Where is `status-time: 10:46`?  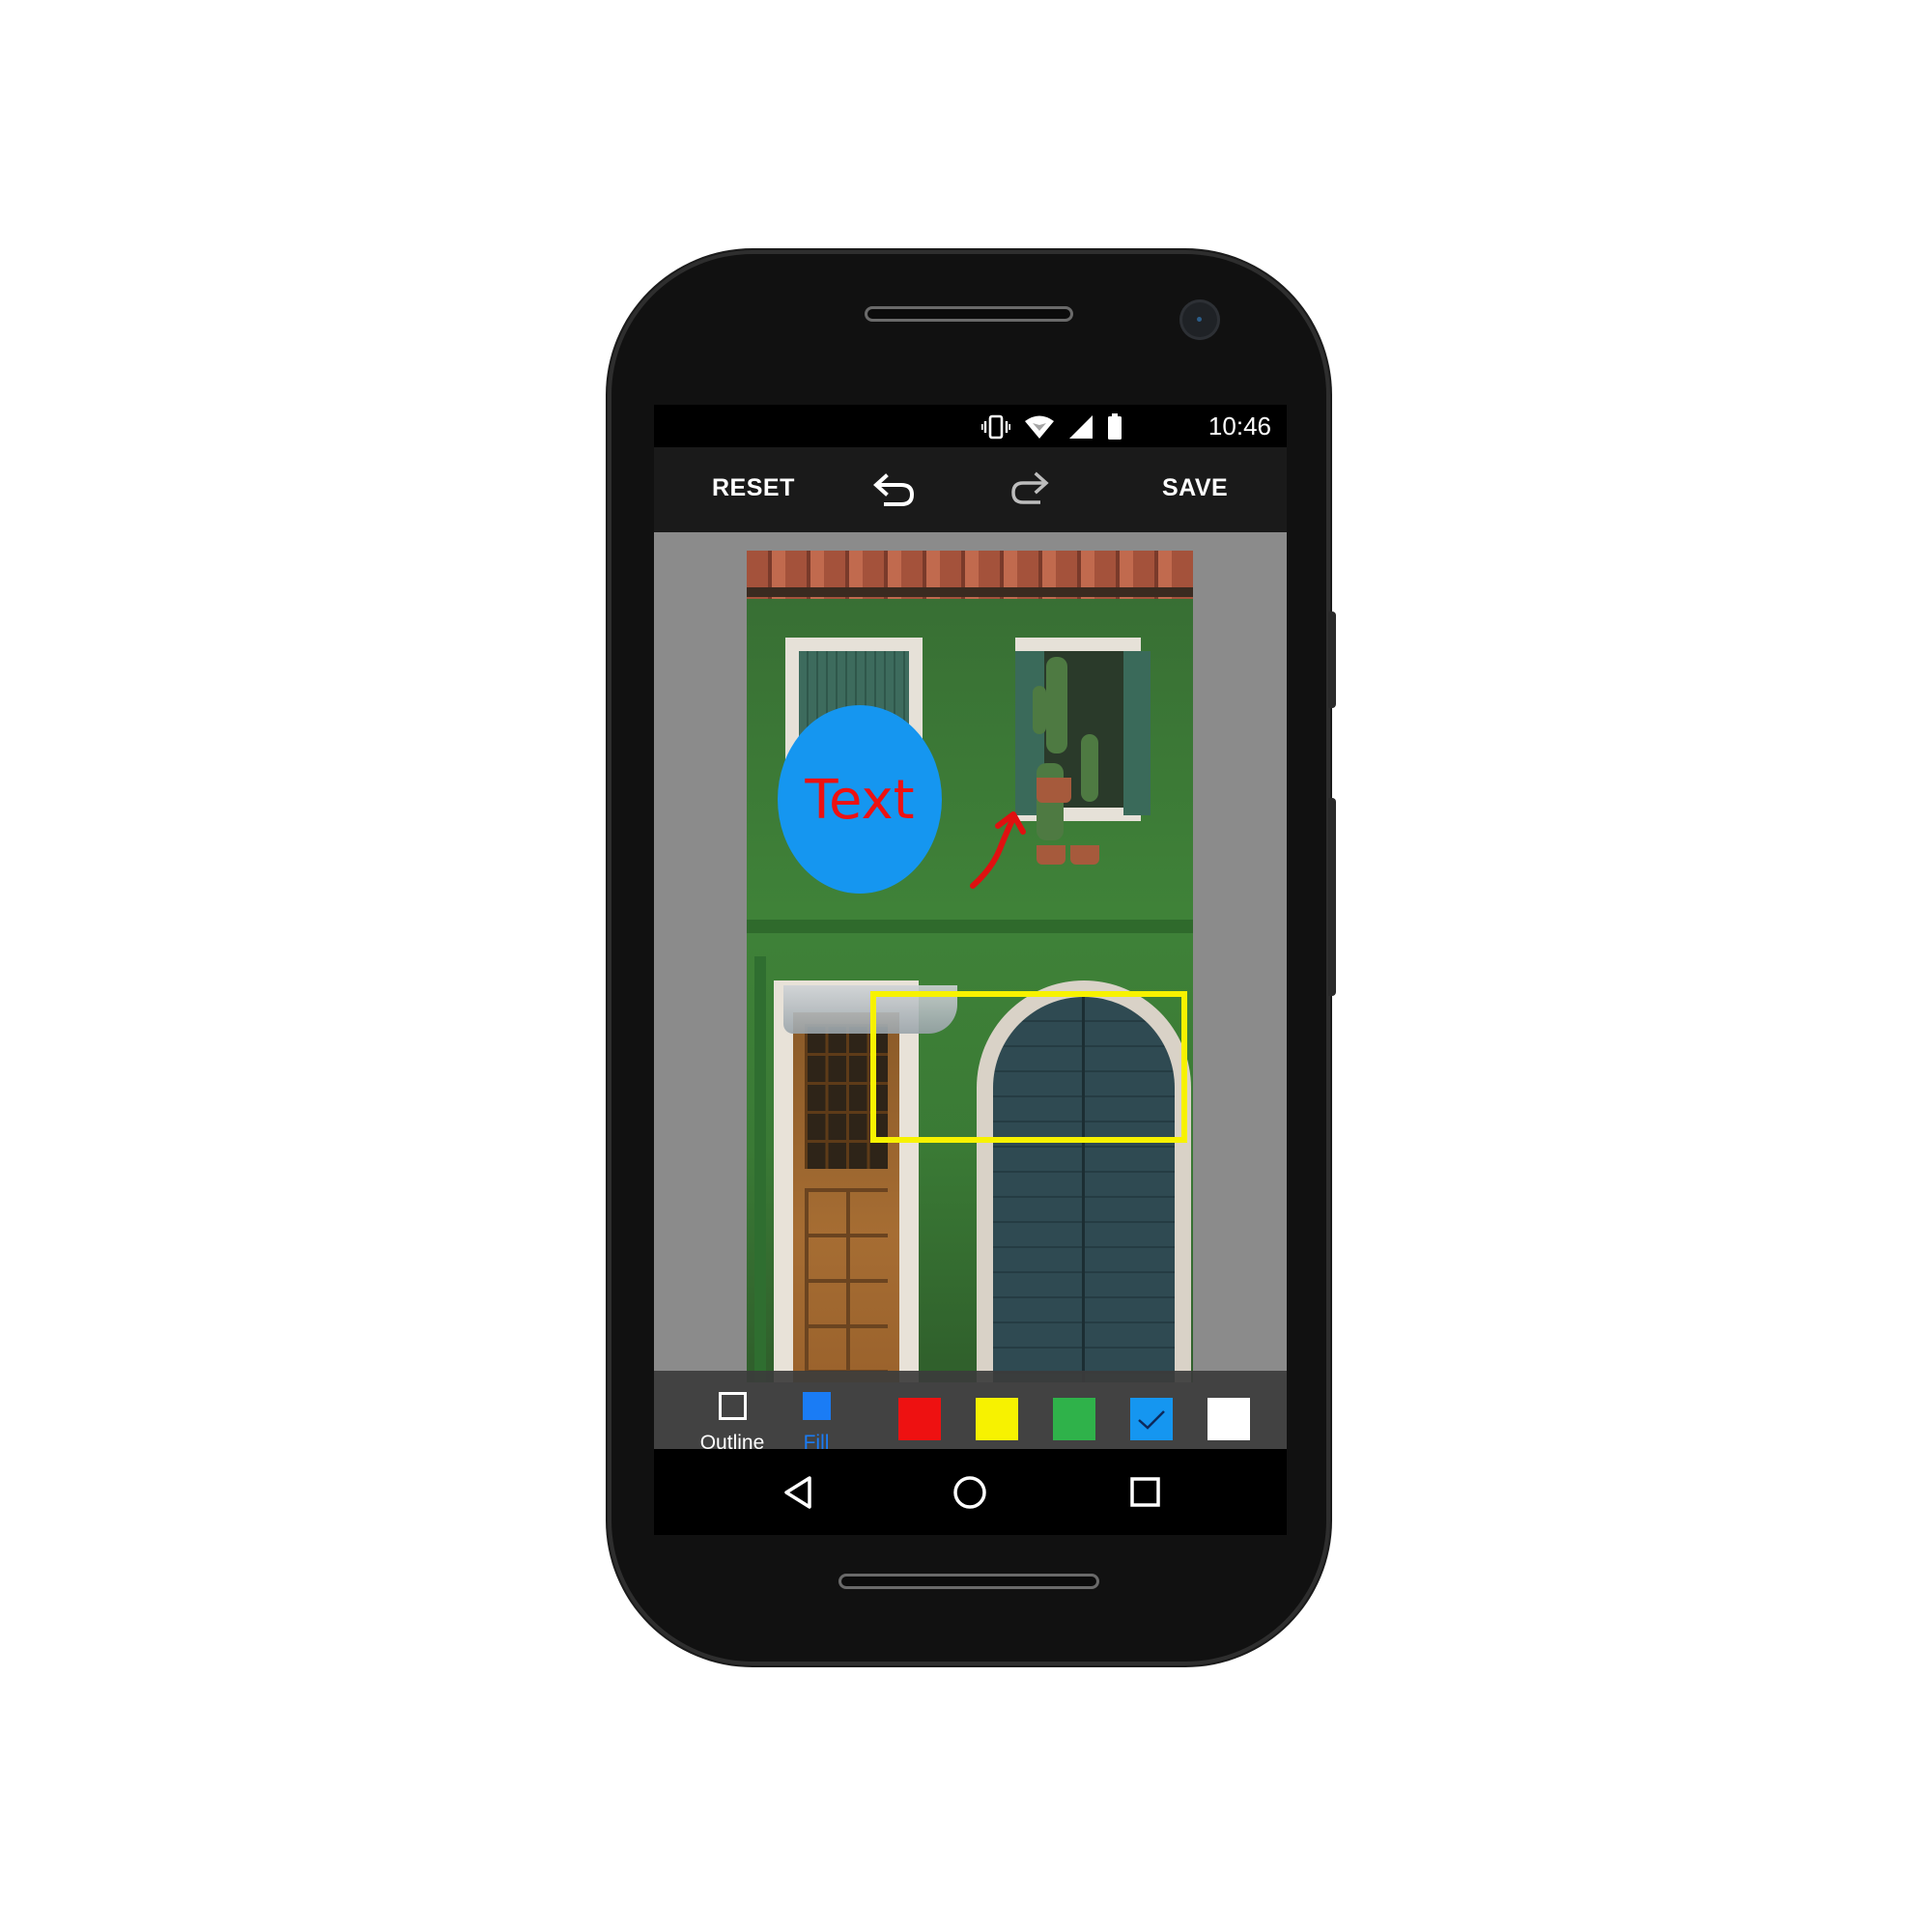
status-time: 10:46 is located at coordinates (1239, 426).